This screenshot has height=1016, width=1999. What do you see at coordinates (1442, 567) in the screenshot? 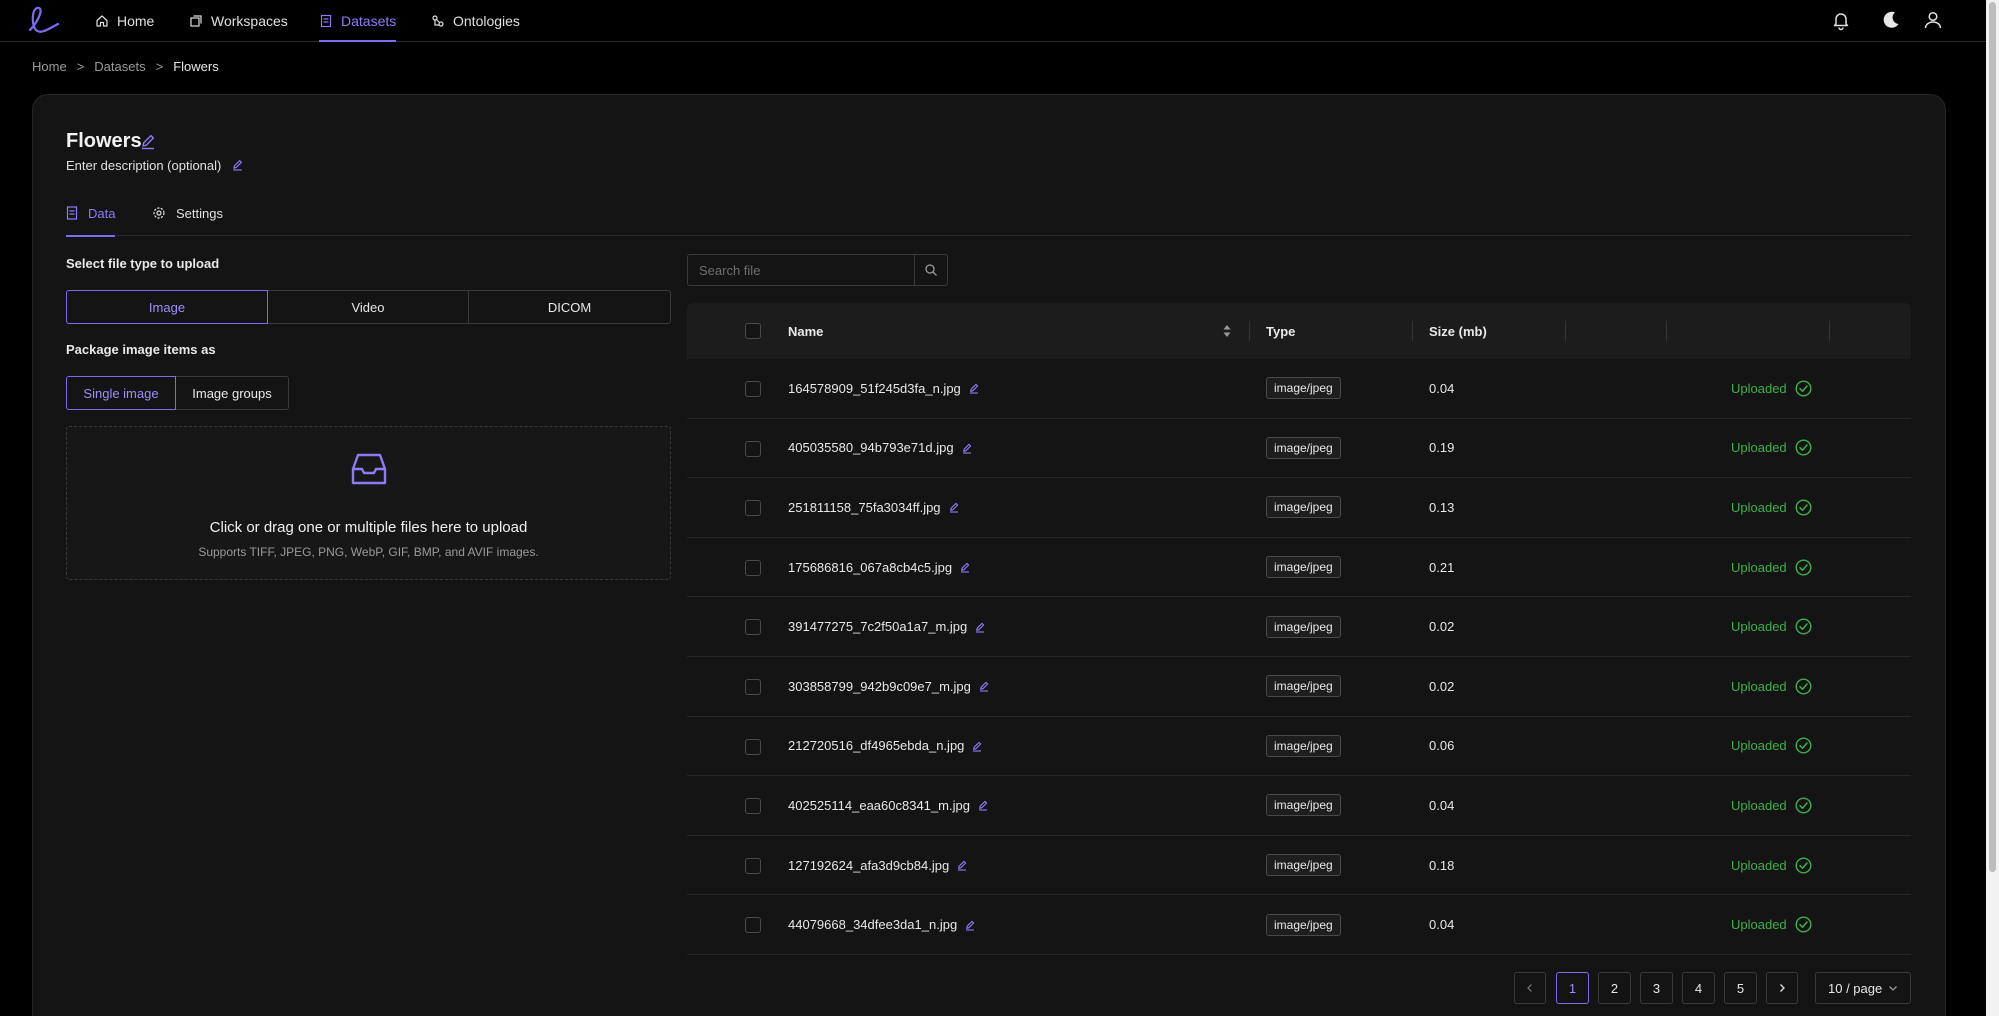
I see `file-size: 0.21` at bounding box center [1442, 567].